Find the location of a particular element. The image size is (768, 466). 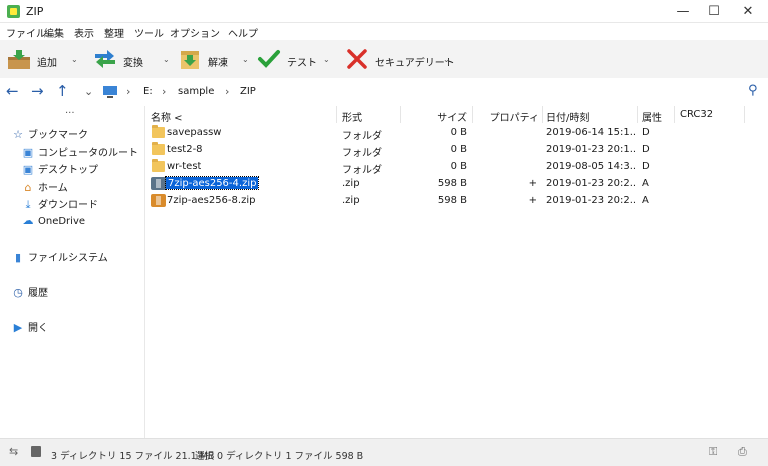

sidebar-item-onedrive: ☁ OneDrive is located at coordinates (54, 222).